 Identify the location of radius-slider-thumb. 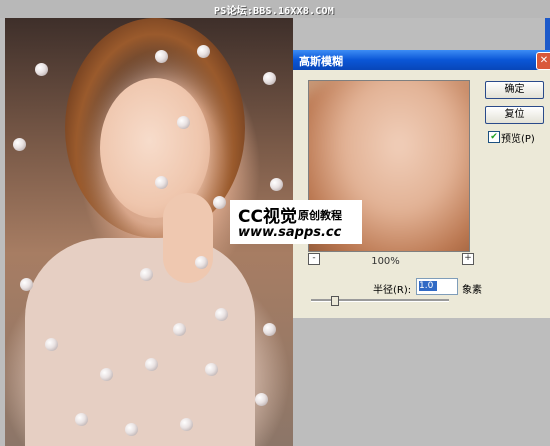
(335, 301).